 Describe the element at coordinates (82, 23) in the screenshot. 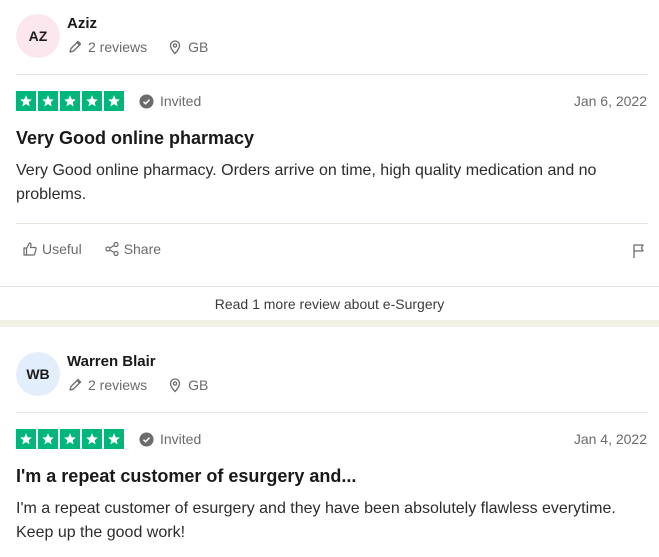

I see `reviewer-name: Aziz` at that location.